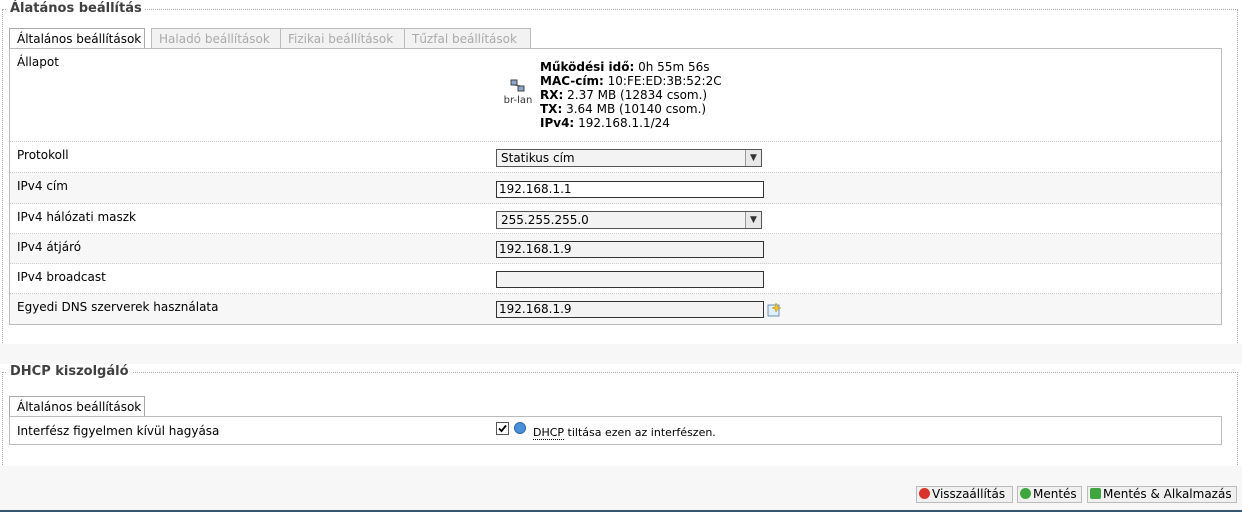  I want to click on reset-icon, so click(924, 493).